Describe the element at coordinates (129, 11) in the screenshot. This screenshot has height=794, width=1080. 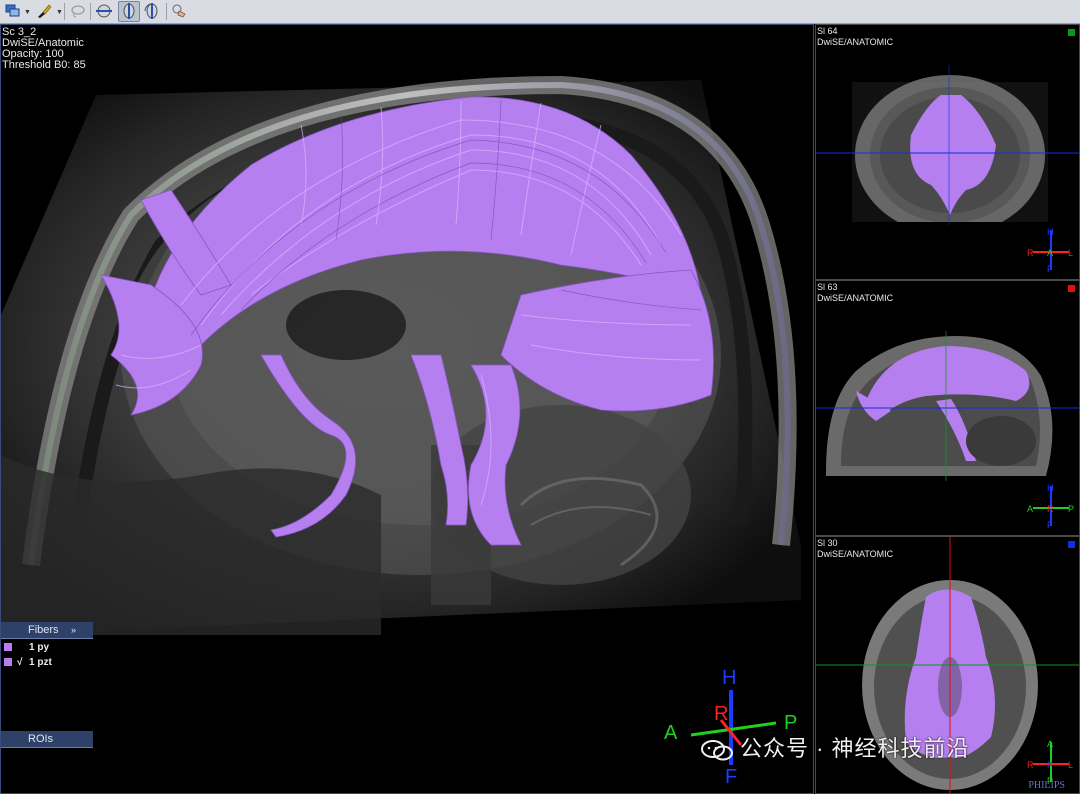
I see `sagittal-plane-icon` at that location.